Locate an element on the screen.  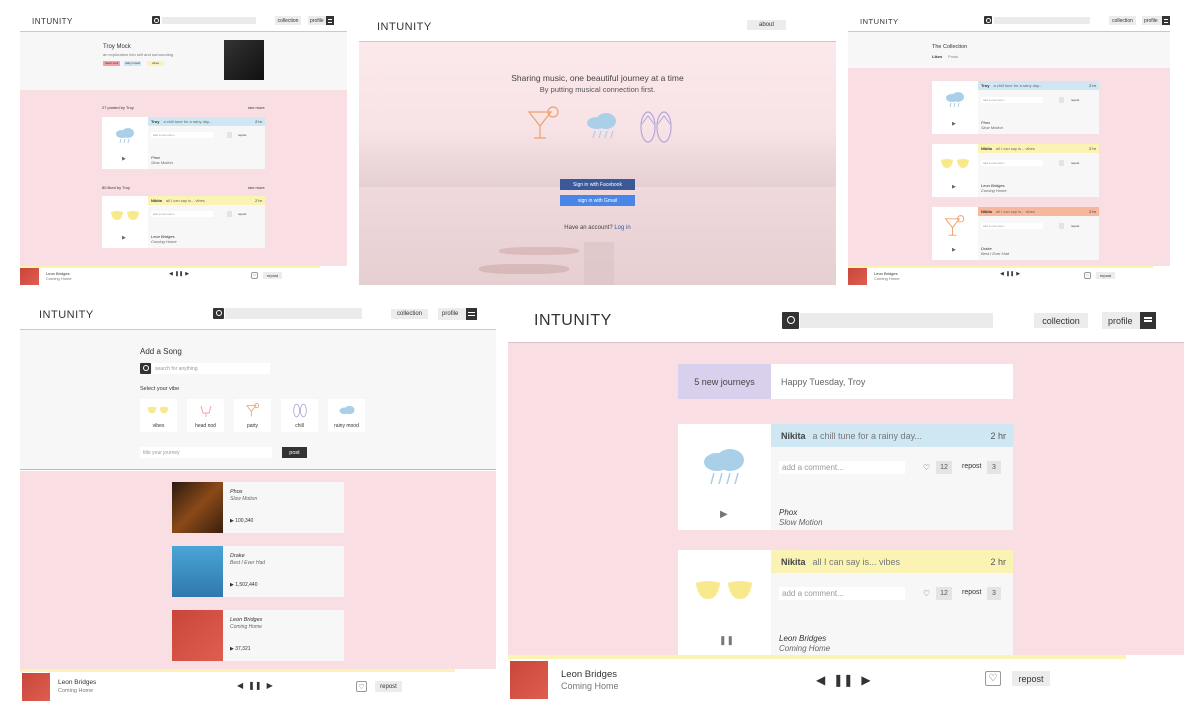
vibe-option-vibes: vibes is located at coordinates (158, 415).